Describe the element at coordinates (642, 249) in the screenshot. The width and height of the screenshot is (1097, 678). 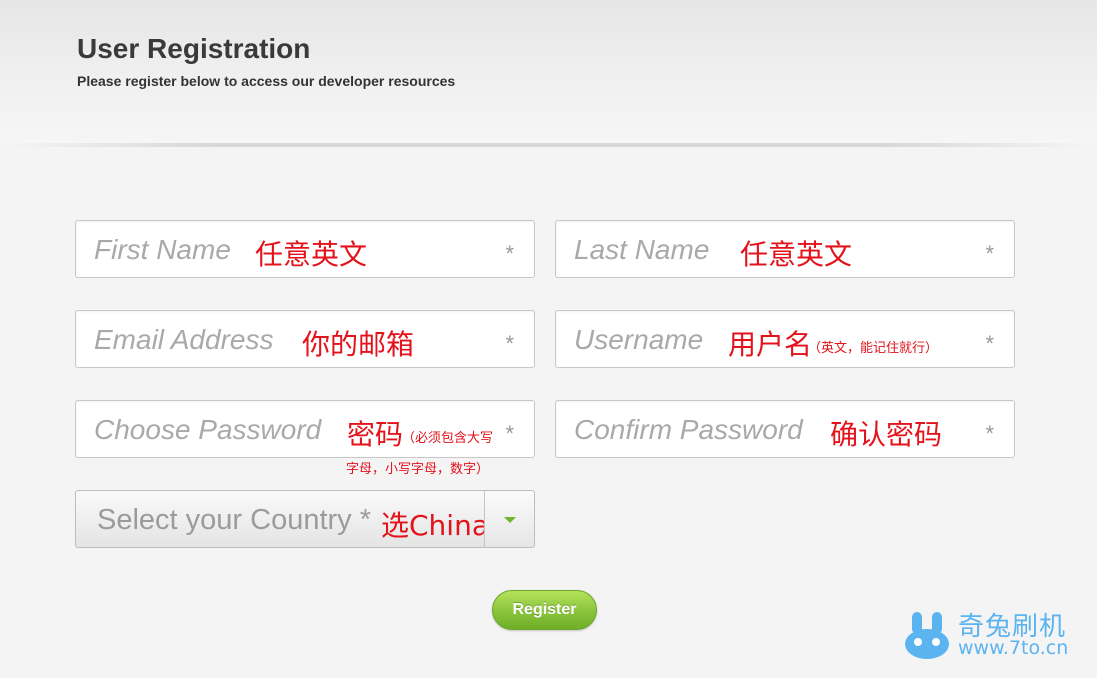
I see `last-name-placeholder: Last Name` at that location.